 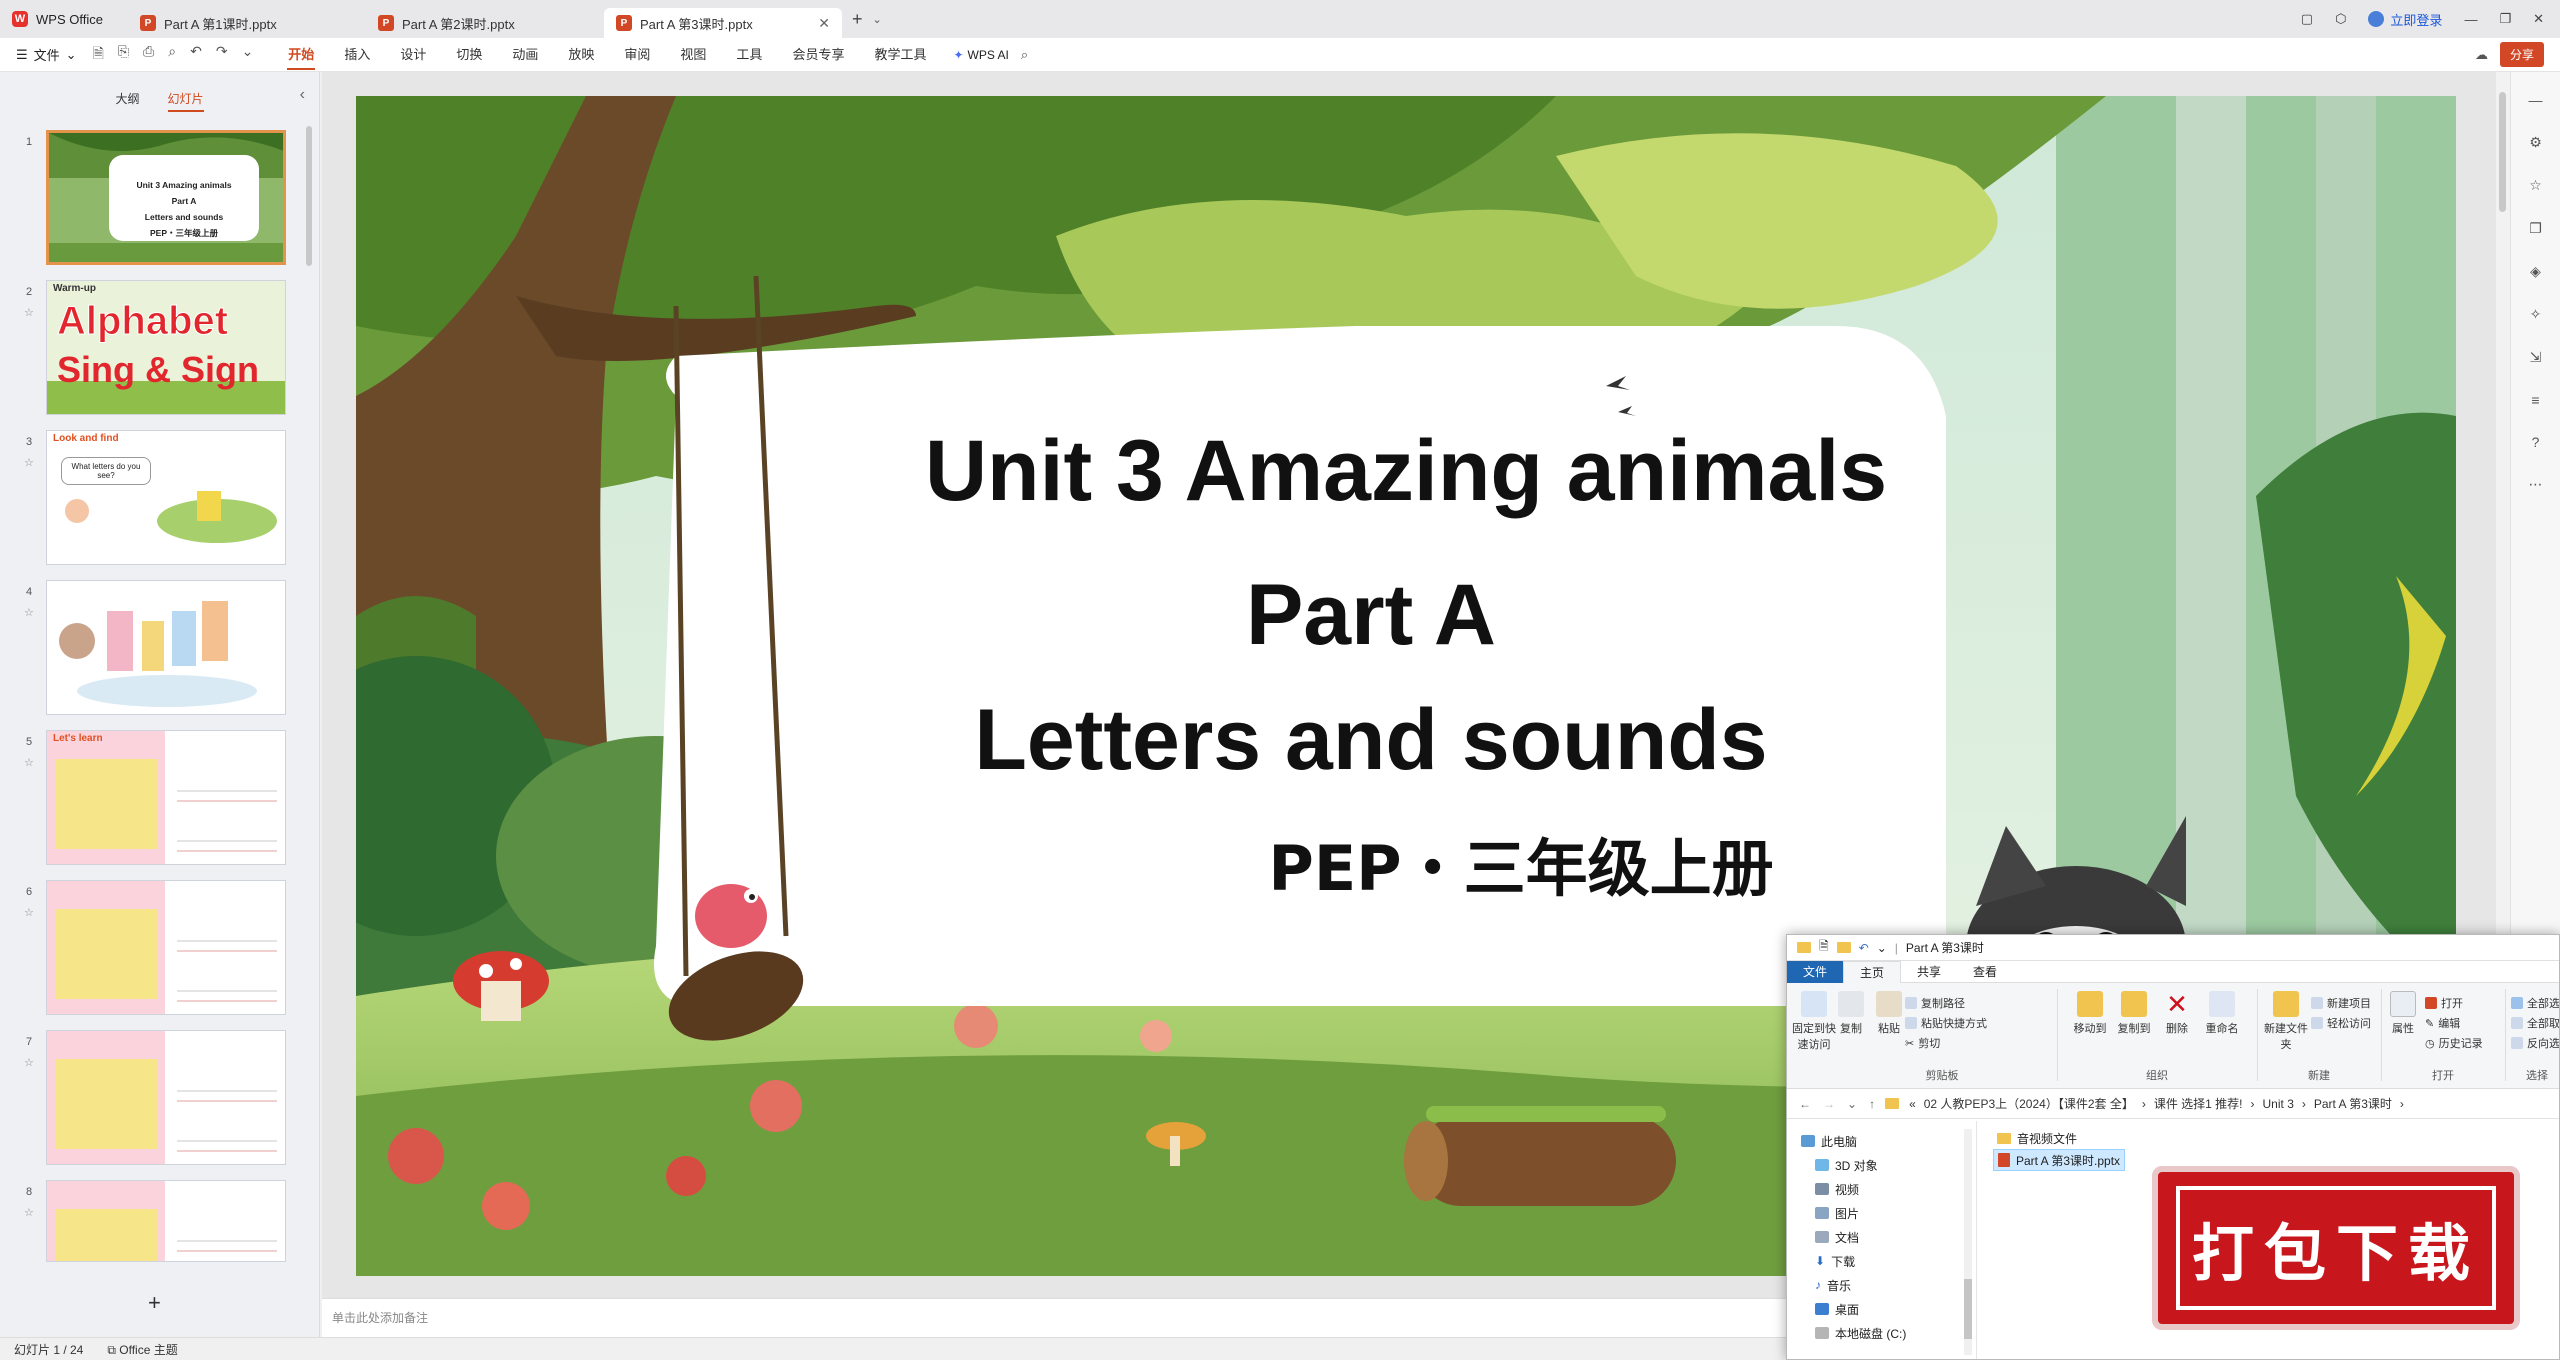 What do you see at coordinates (1852, 1104) in the screenshot?
I see `recent-icon: ⌄` at bounding box center [1852, 1104].